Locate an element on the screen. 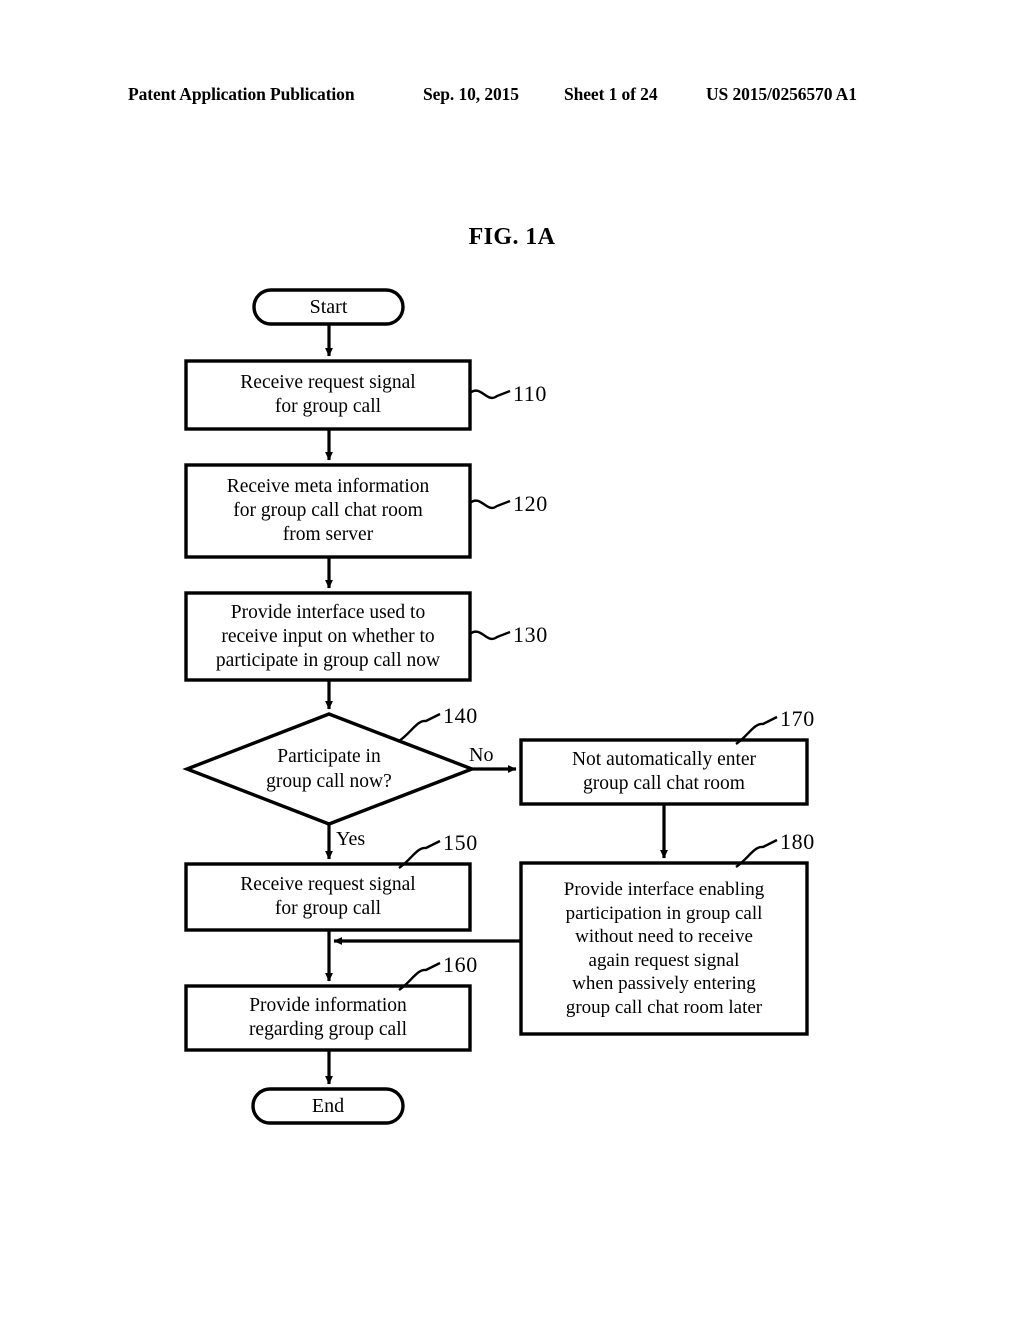  node-step-140: Participate in group call now? is located at coordinates (329, 769).